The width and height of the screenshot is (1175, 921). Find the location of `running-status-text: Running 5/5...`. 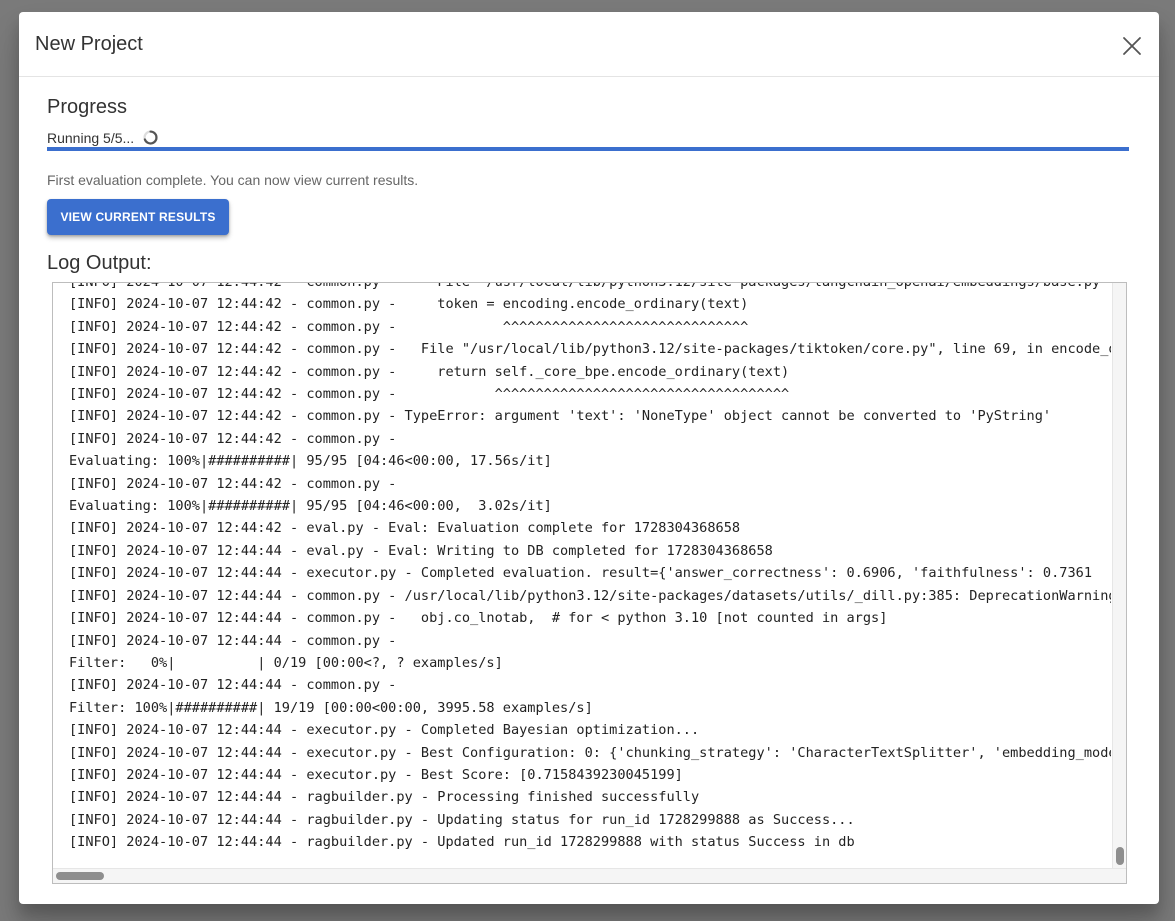

running-status-text: Running 5/5... is located at coordinates (91, 137).